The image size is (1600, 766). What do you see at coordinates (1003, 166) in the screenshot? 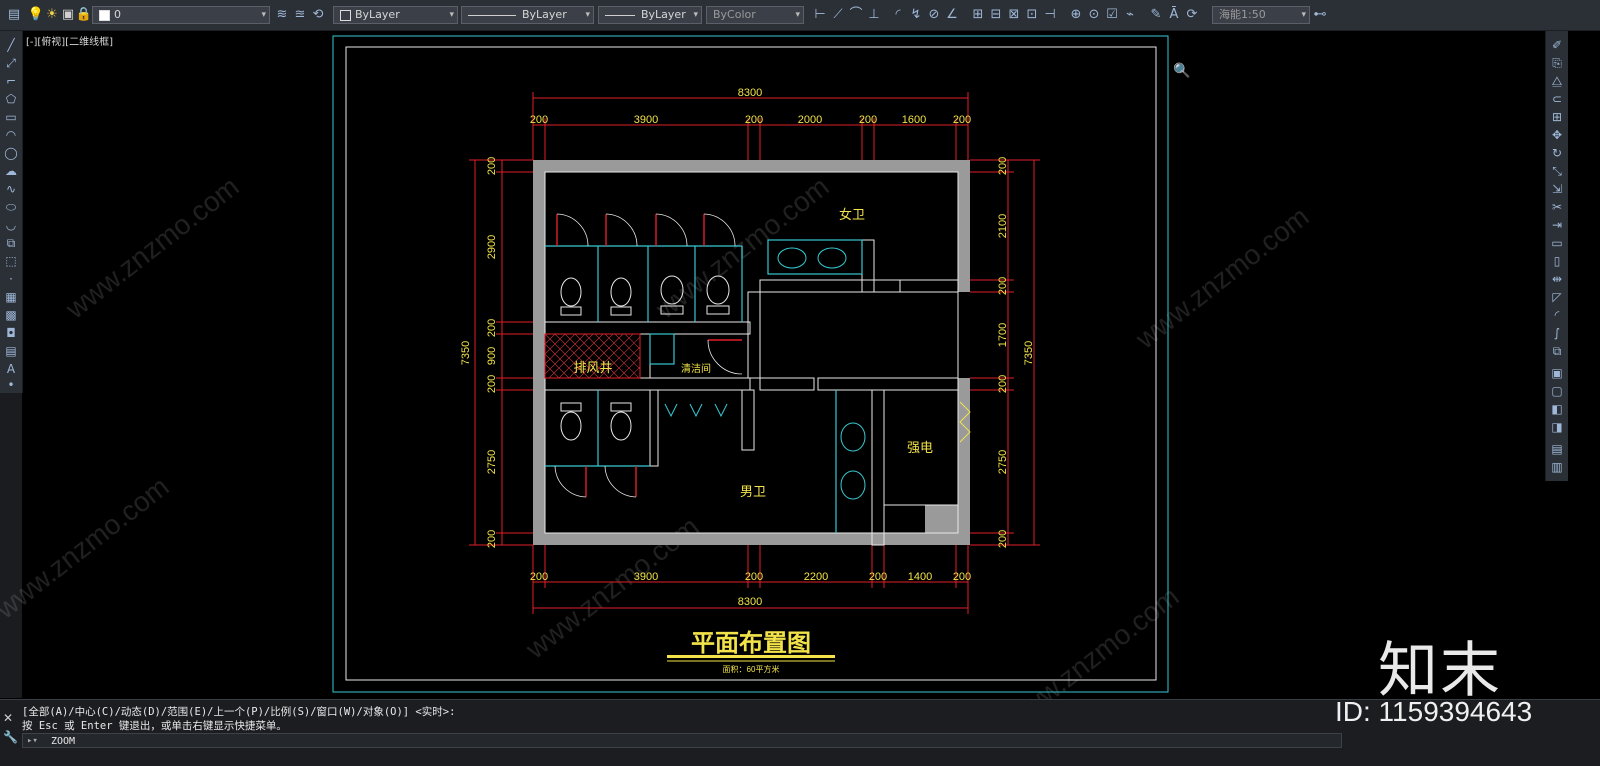
I see `dim-right-0: 200` at bounding box center [1003, 166].